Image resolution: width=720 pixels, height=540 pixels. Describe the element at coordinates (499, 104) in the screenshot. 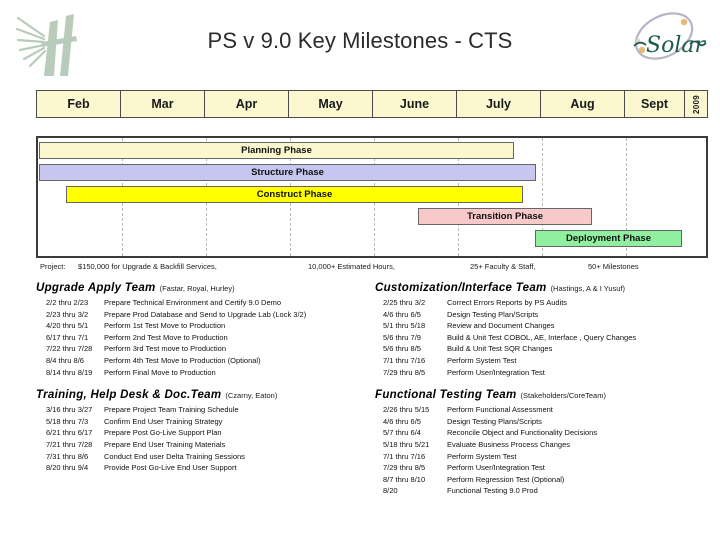

I see `month-cell-july: July` at that location.